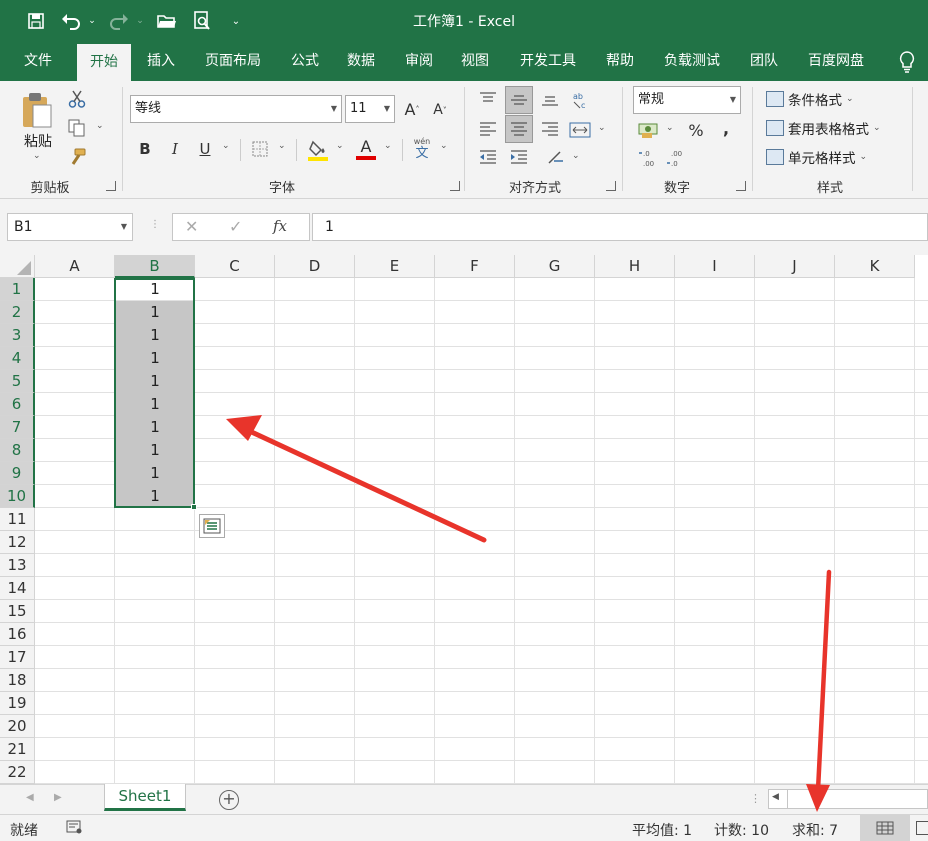 The width and height of the screenshot is (928, 841). What do you see at coordinates (155, 473) in the screenshot?
I see `cell-b9: 1` at bounding box center [155, 473].